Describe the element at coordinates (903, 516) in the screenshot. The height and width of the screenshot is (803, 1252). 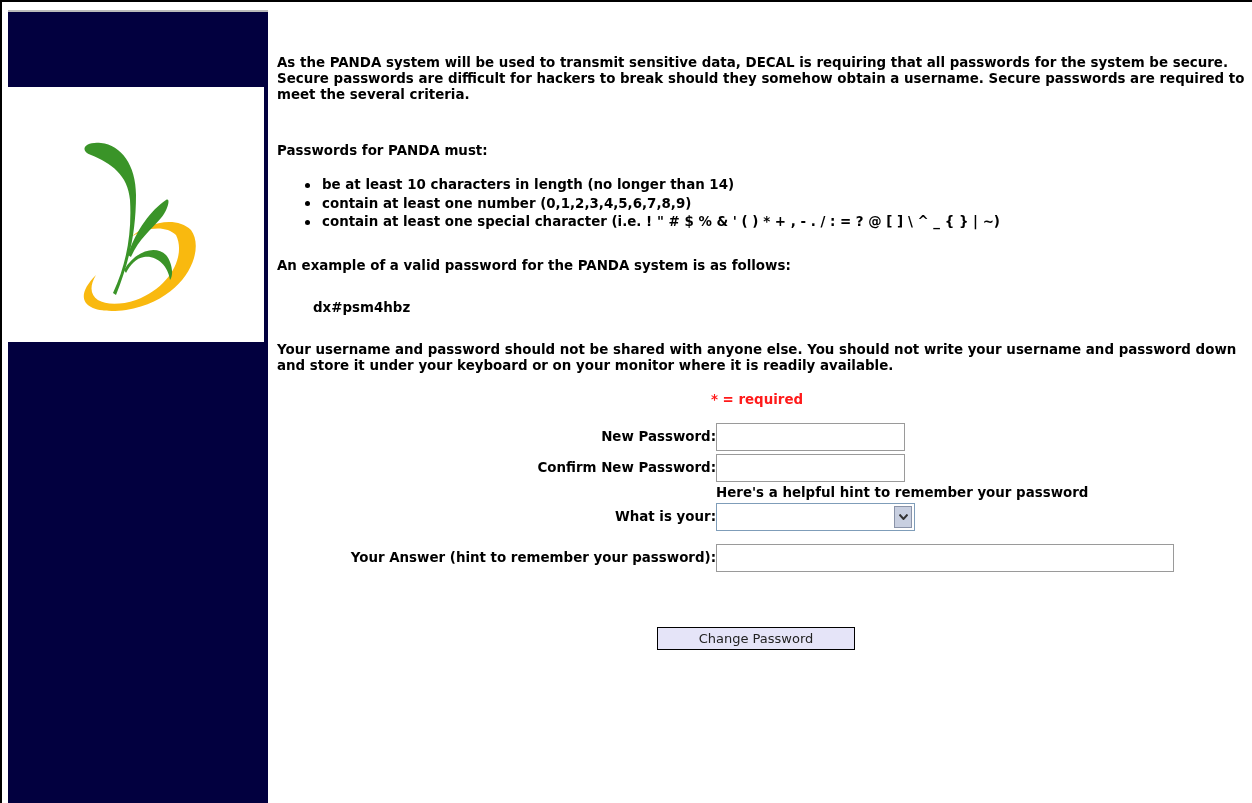
I see `caret-icon` at that location.